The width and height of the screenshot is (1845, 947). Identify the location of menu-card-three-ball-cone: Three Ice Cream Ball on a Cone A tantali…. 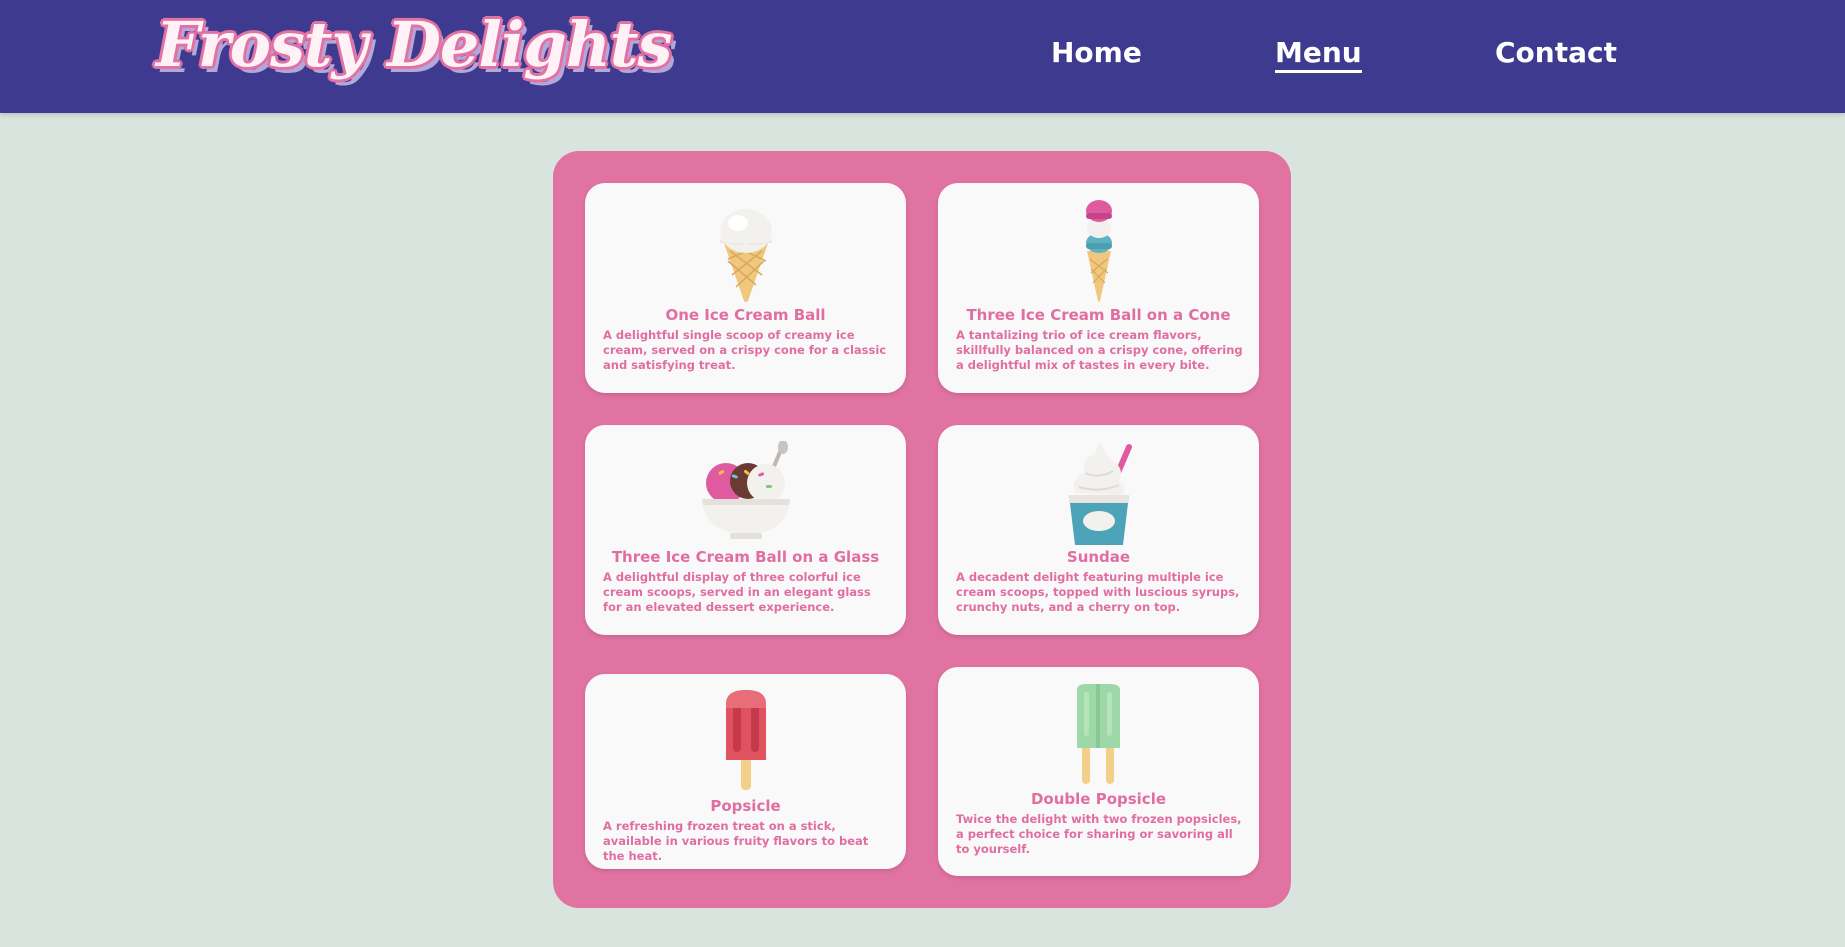
(1098, 288).